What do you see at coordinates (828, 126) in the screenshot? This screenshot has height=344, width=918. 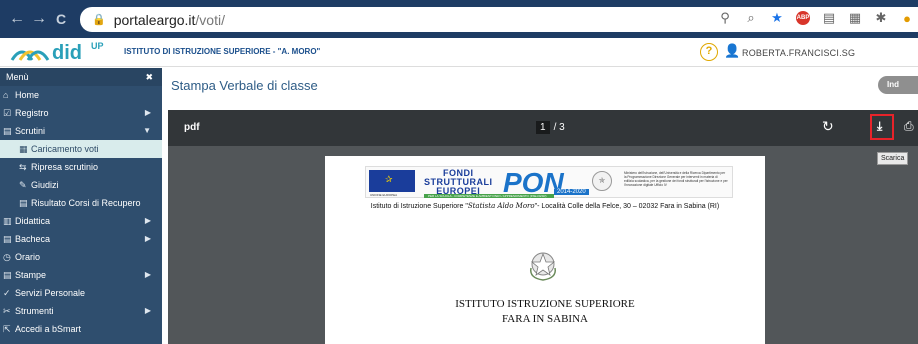 I see `rotate-icon: ↻` at bounding box center [828, 126].